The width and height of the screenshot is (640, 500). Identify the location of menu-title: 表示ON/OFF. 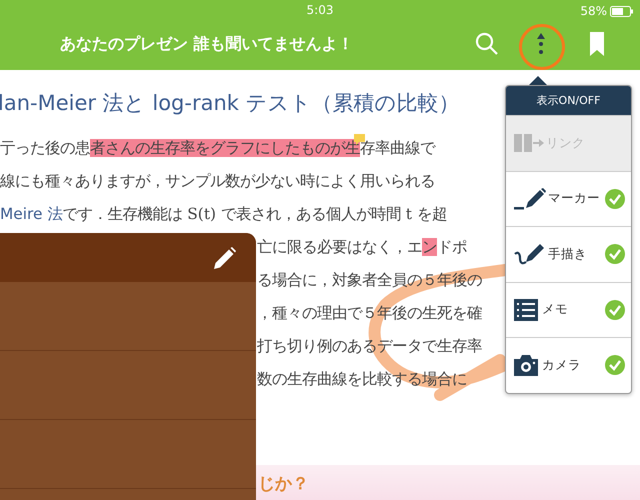
(568, 100).